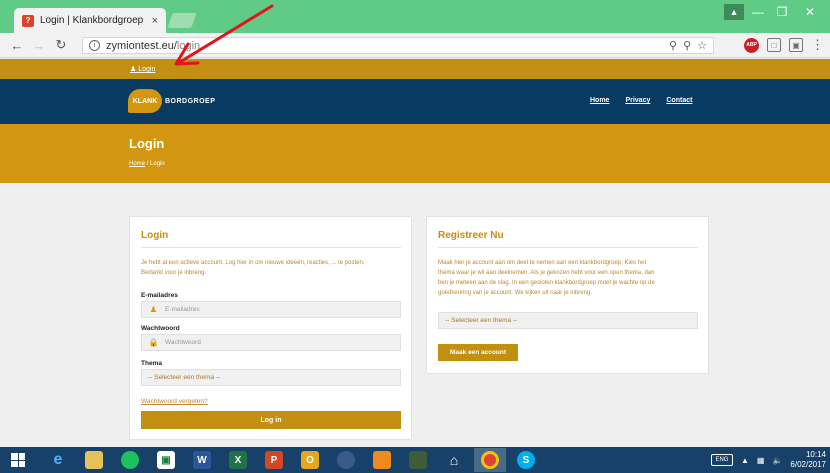 The width and height of the screenshot is (830, 473). Describe the element at coordinates (159, 295) in the screenshot. I see `email-label: E-mailadres` at that location.